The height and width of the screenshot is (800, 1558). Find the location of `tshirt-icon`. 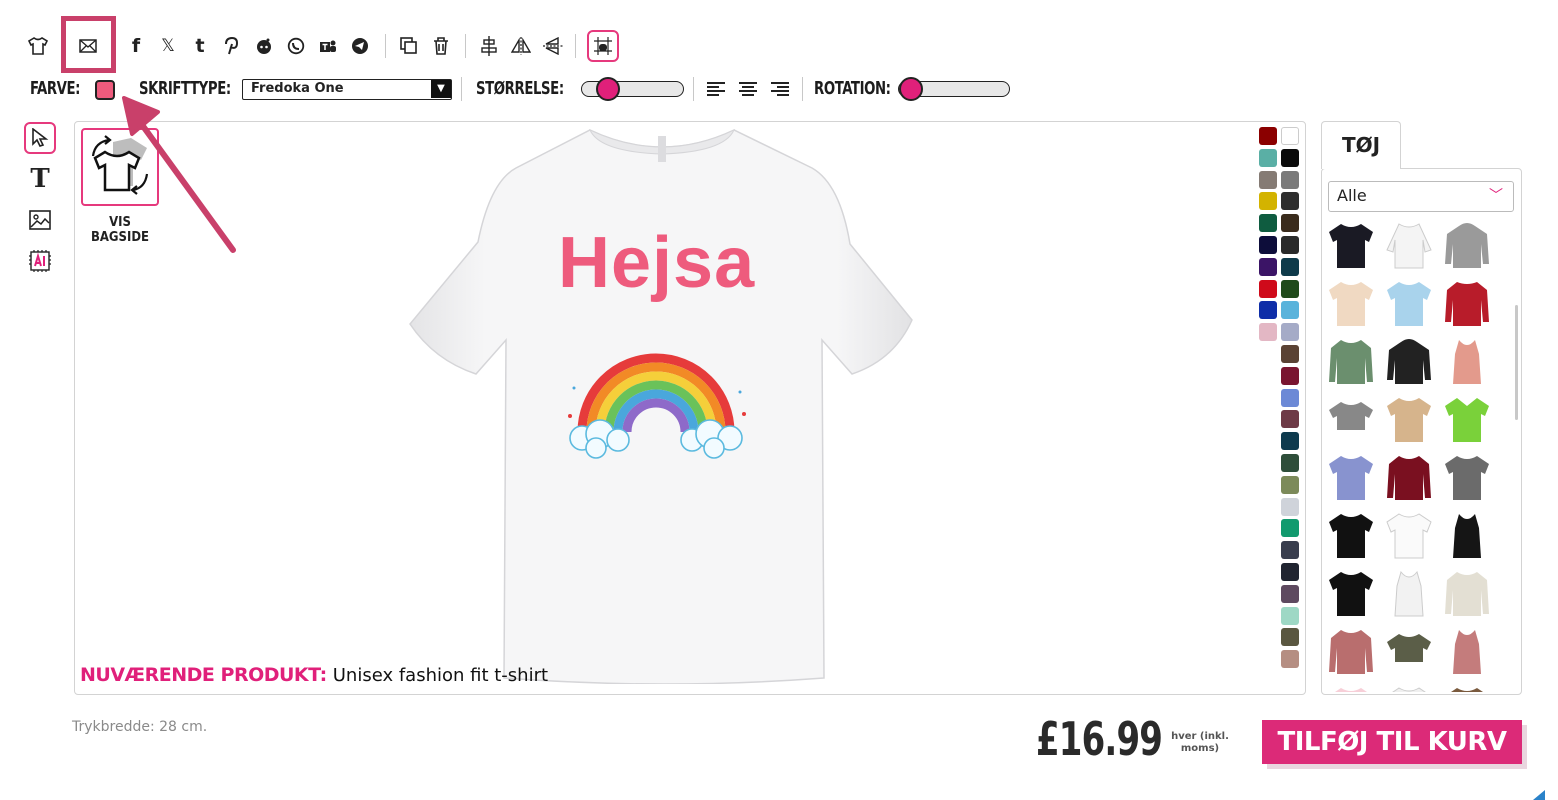

tshirt-icon is located at coordinates (38, 46).